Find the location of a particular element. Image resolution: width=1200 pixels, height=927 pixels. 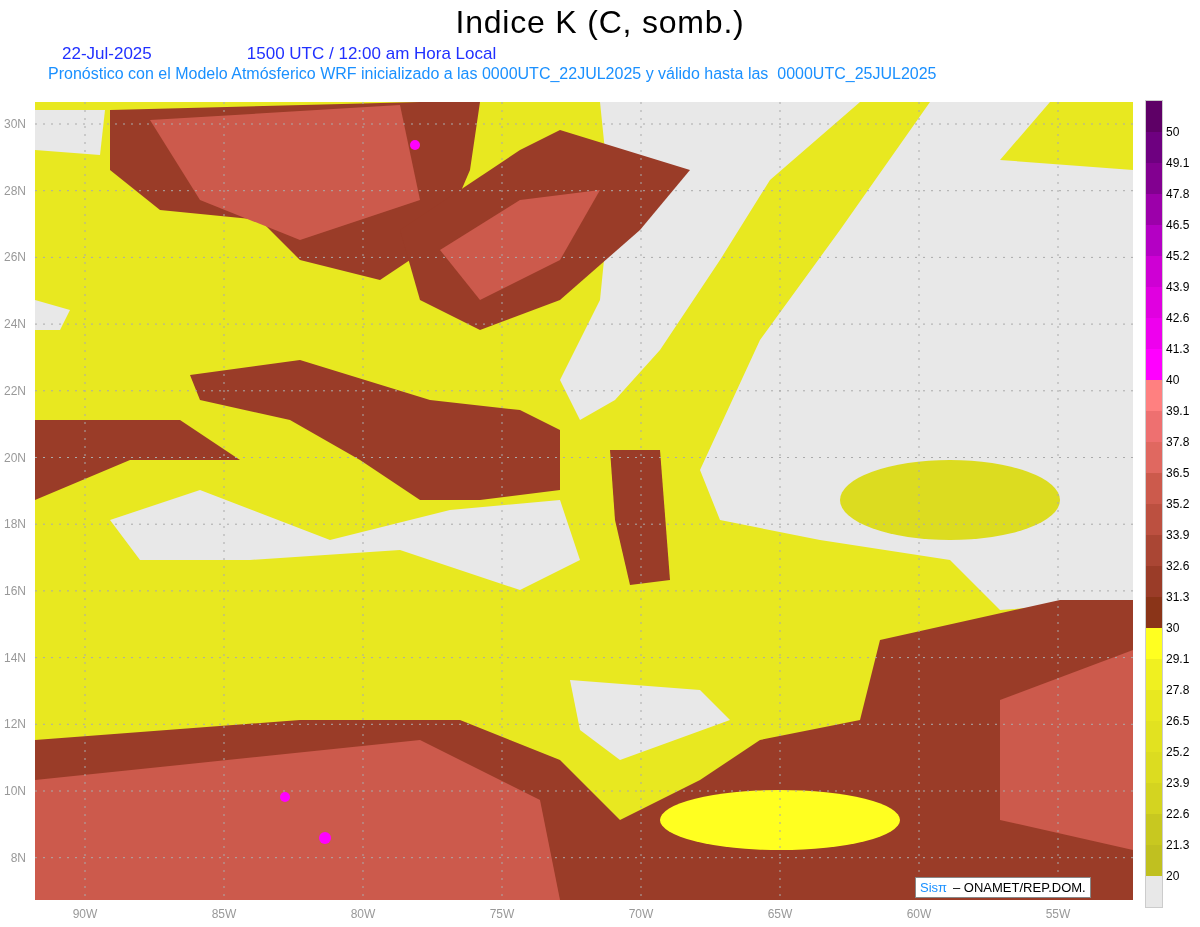

scale-label: 29.1 is located at coordinates (1178, 659).